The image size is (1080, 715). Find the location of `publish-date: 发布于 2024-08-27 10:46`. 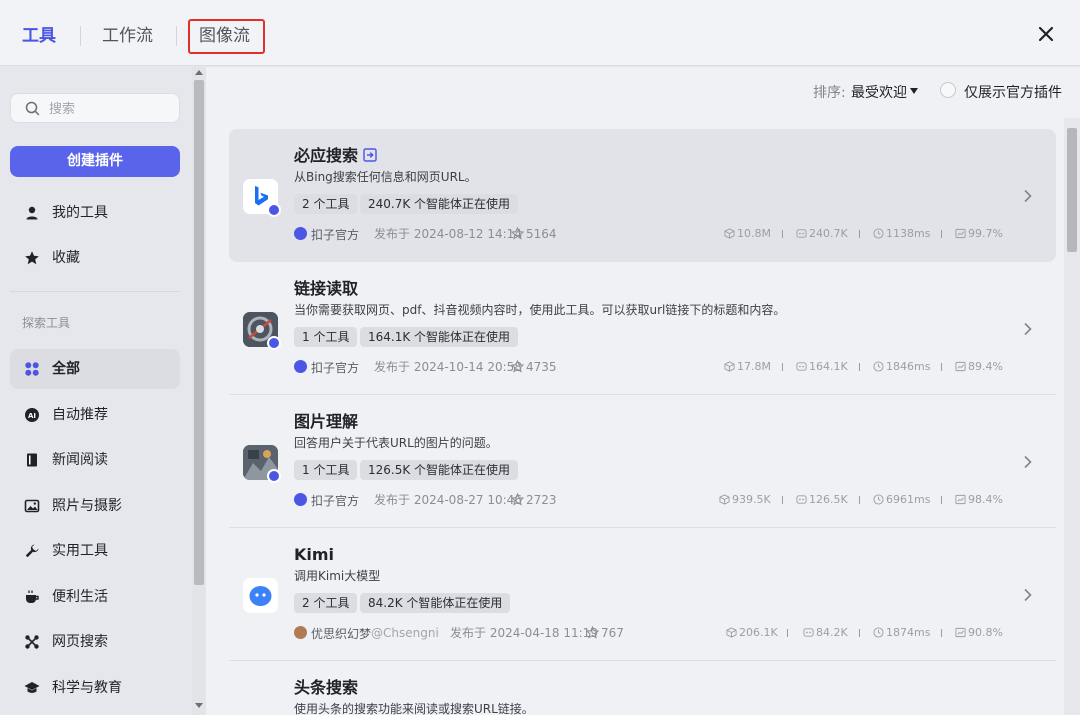

publish-date: 发布于 2024-08-27 10:46 is located at coordinates (448, 500).